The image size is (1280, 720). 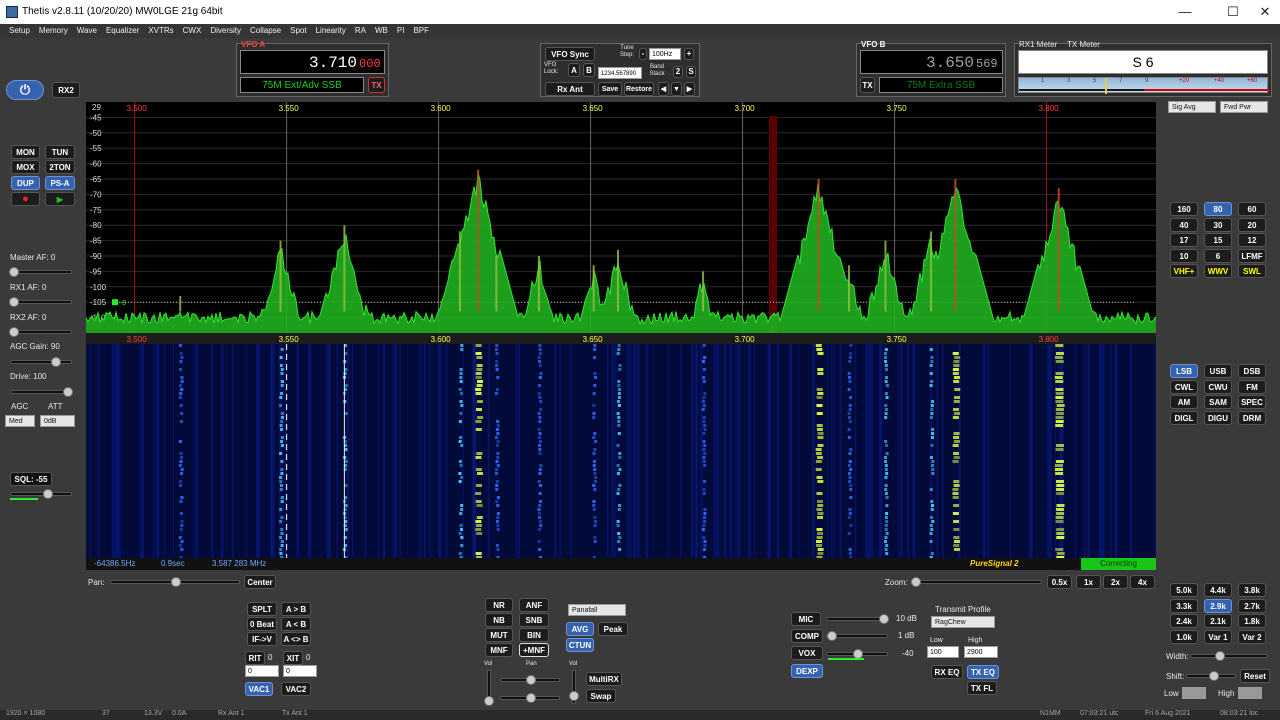 I want to click on vox-slider, so click(x=857, y=654).